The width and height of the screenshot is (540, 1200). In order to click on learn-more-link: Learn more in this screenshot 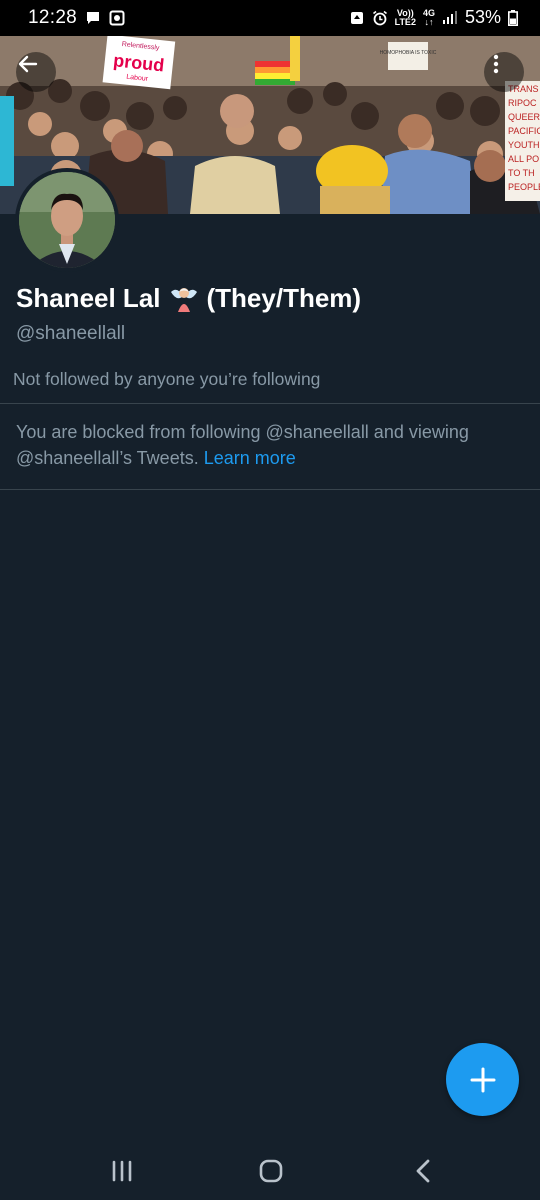, I will do `click(250, 458)`.